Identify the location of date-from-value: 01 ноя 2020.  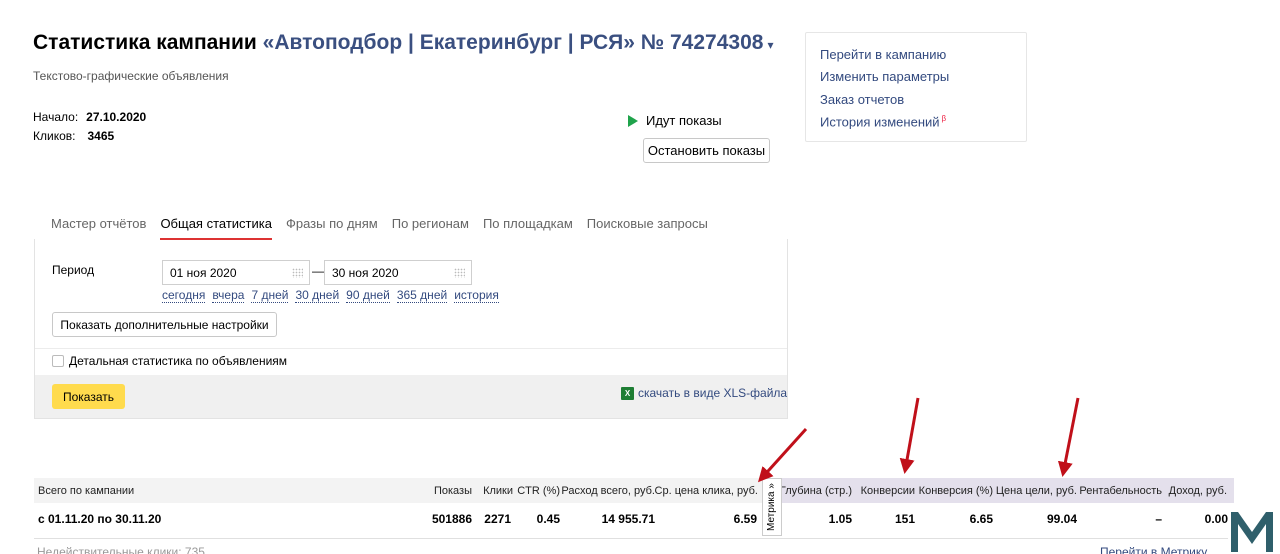
(203, 272).